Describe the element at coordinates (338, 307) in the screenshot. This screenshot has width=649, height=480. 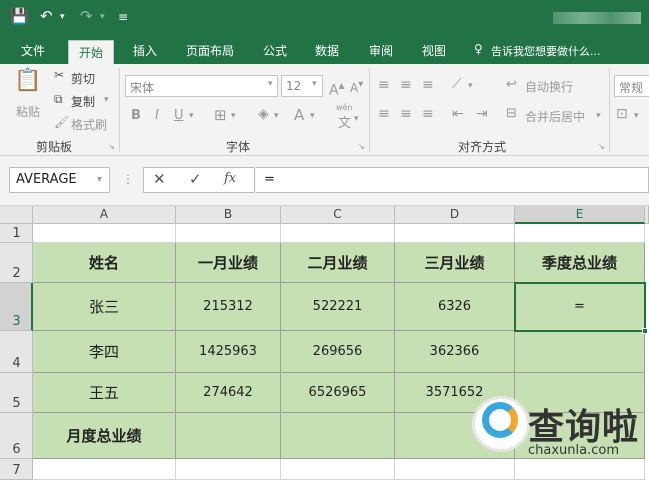
I see `table-cell: 522221` at that location.